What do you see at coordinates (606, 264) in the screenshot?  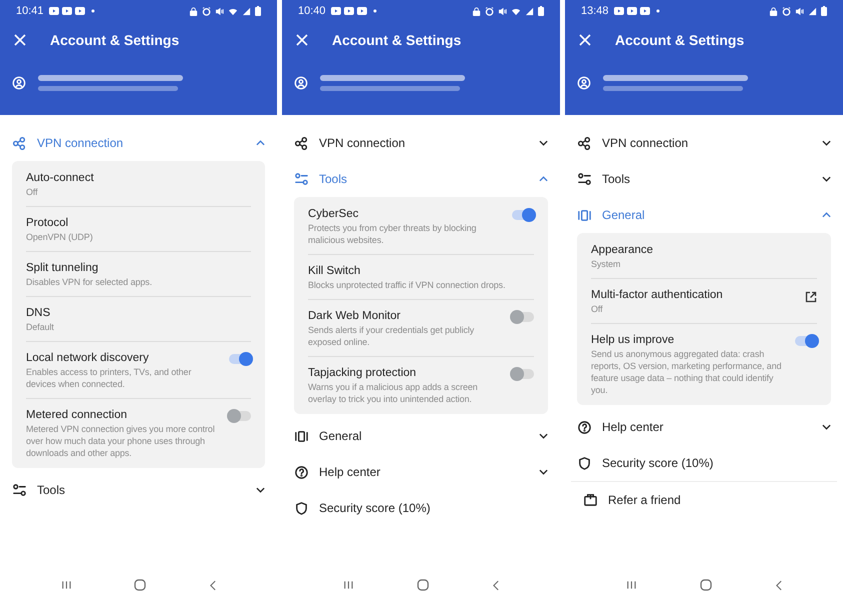 I see `setting-description: System` at bounding box center [606, 264].